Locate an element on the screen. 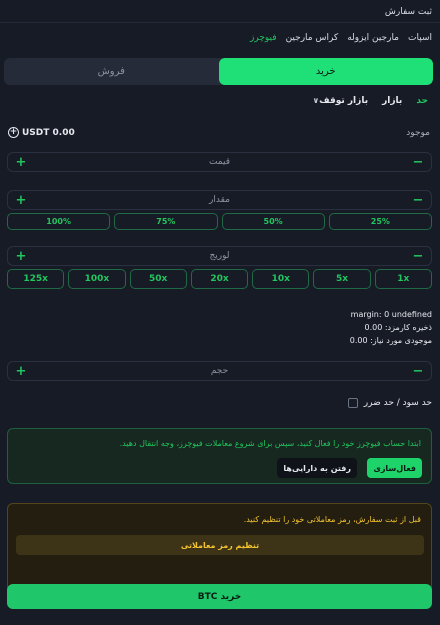 The image size is (440, 625). leverage-decrement-icon: − is located at coordinates (418, 256).